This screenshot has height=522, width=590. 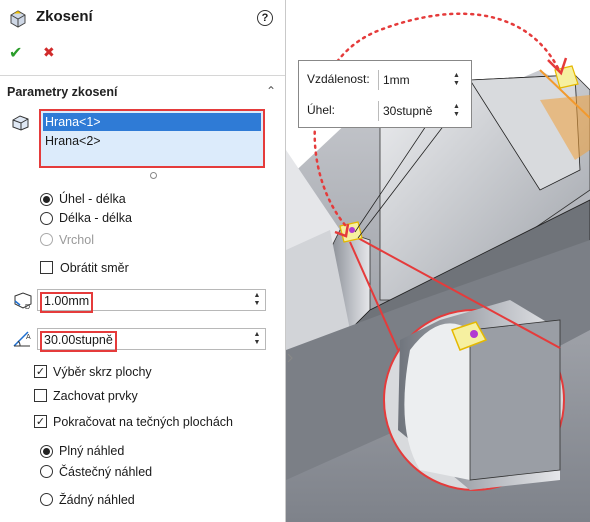 I want to click on resize-handle-icon, so click(x=153, y=175).